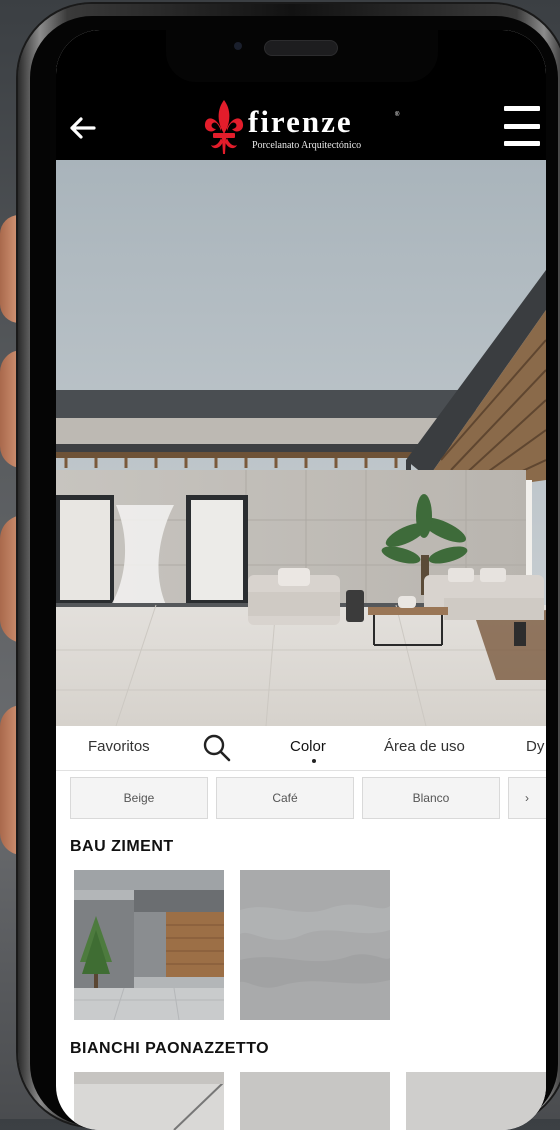 This screenshot has width=560, height=1130. I want to click on chevron-right-icon: ›, so click(527, 798).